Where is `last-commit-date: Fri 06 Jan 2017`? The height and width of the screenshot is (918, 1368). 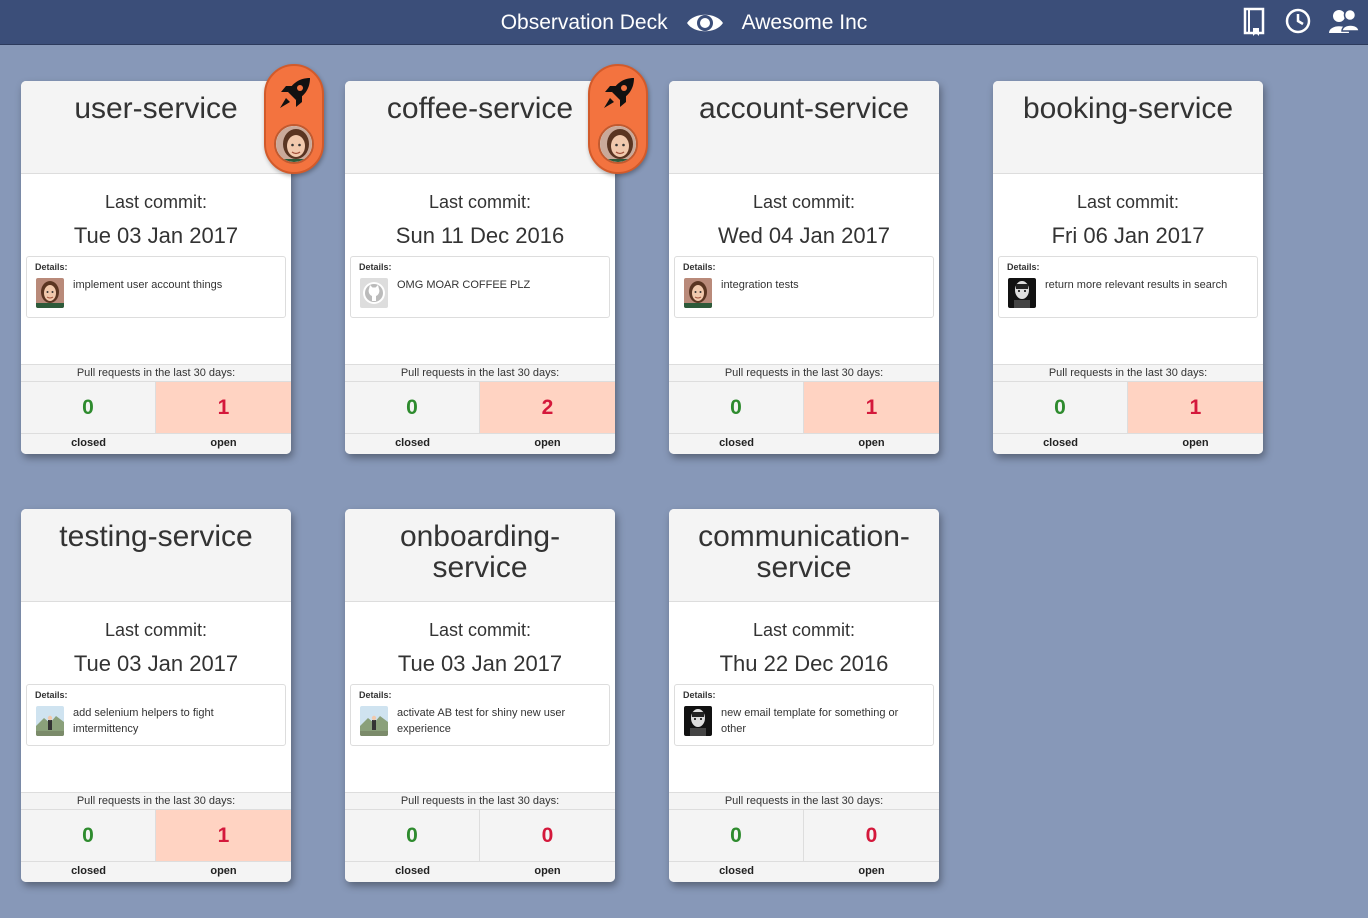
last-commit-date: Fri 06 Jan 2017 is located at coordinates (1128, 235).